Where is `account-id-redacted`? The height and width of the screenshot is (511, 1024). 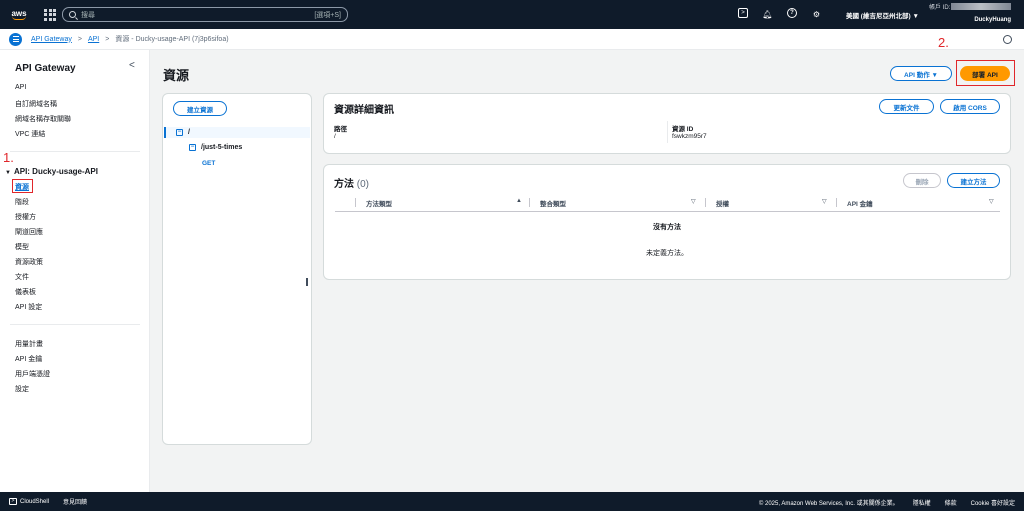 account-id-redacted is located at coordinates (981, 6).